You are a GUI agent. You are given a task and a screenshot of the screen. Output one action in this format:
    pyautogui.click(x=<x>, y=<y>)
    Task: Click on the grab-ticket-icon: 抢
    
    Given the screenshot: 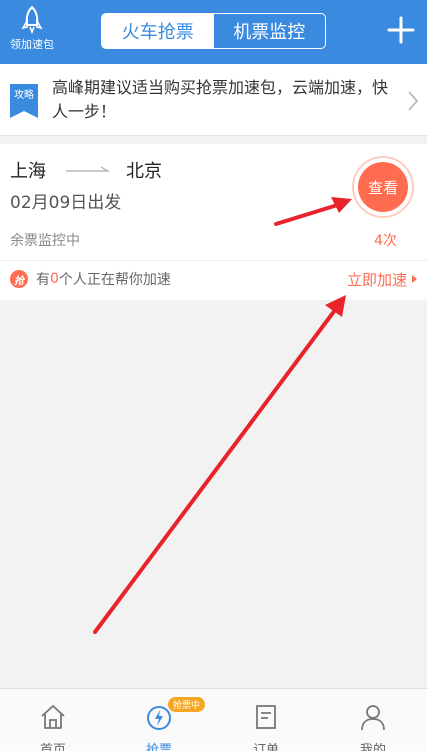 What is the action you would take?
    pyautogui.click(x=19, y=279)
    